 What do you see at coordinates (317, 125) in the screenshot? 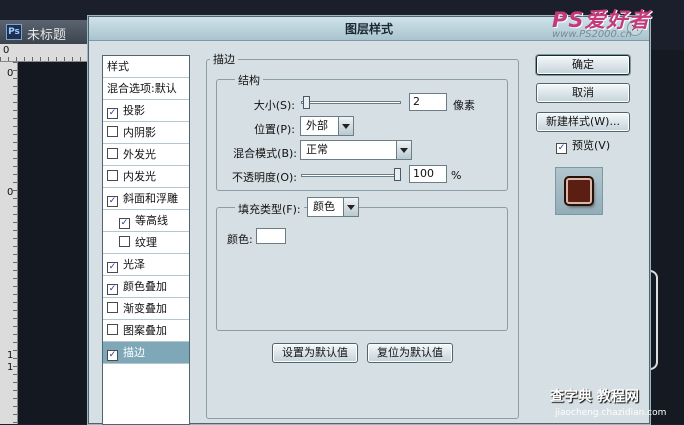
I see `position-value: 外部` at bounding box center [317, 125].